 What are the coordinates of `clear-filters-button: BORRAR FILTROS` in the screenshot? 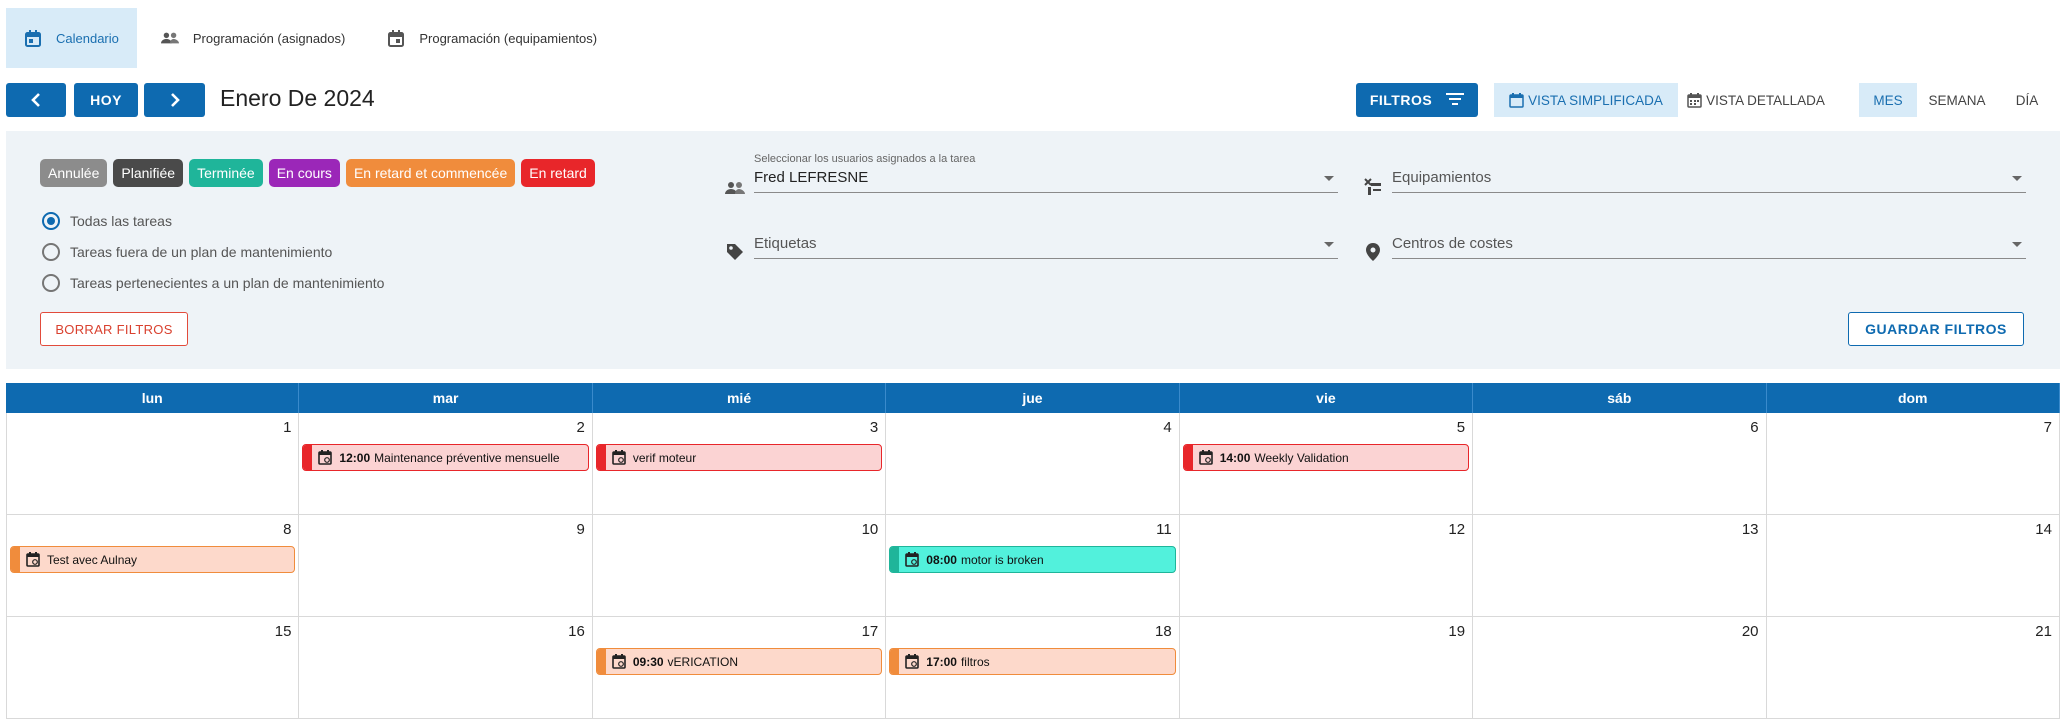 It's located at (114, 329).